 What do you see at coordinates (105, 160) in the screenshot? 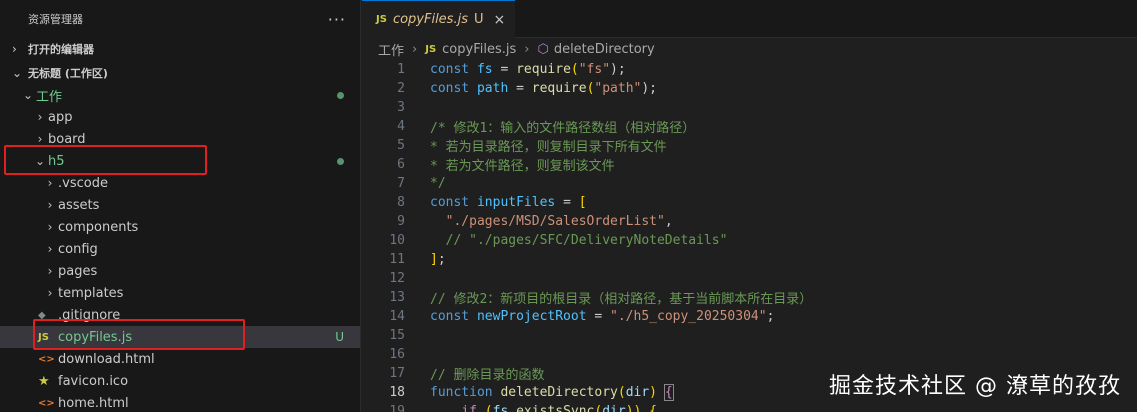
I see `h5-highlight-box` at bounding box center [105, 160].